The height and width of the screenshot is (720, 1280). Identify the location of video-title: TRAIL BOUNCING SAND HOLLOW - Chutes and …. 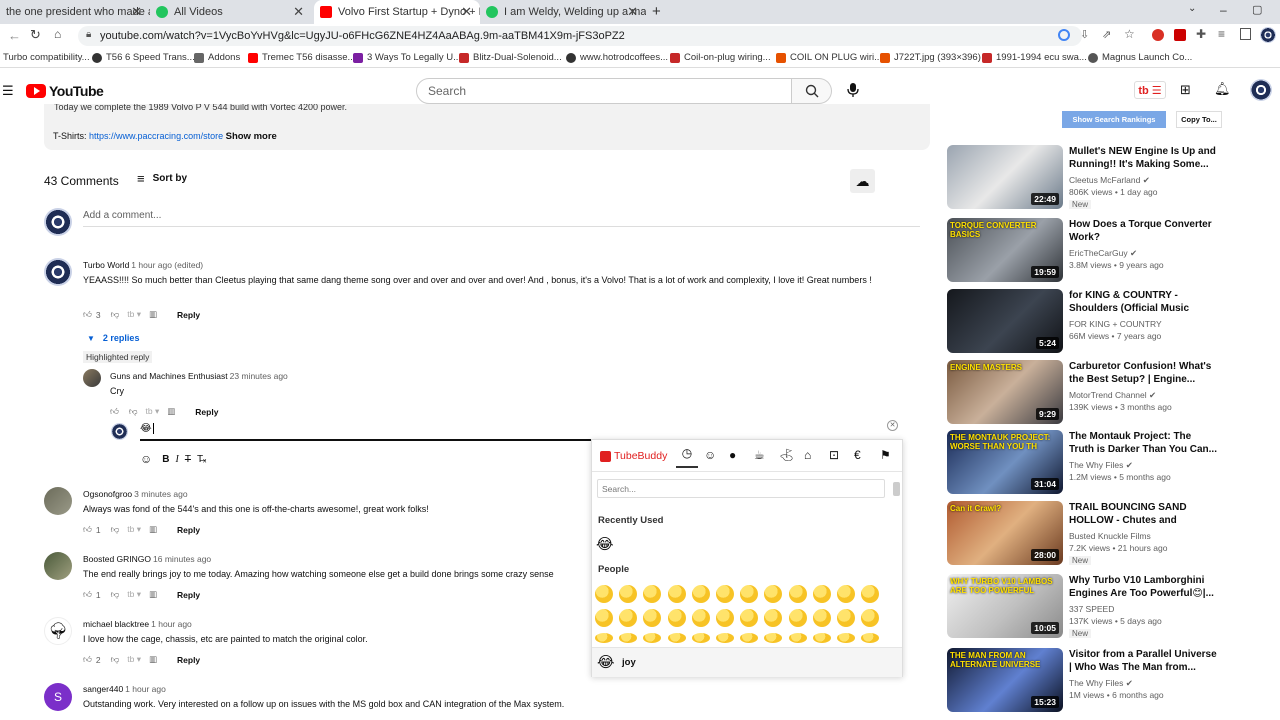
(1143, 514).